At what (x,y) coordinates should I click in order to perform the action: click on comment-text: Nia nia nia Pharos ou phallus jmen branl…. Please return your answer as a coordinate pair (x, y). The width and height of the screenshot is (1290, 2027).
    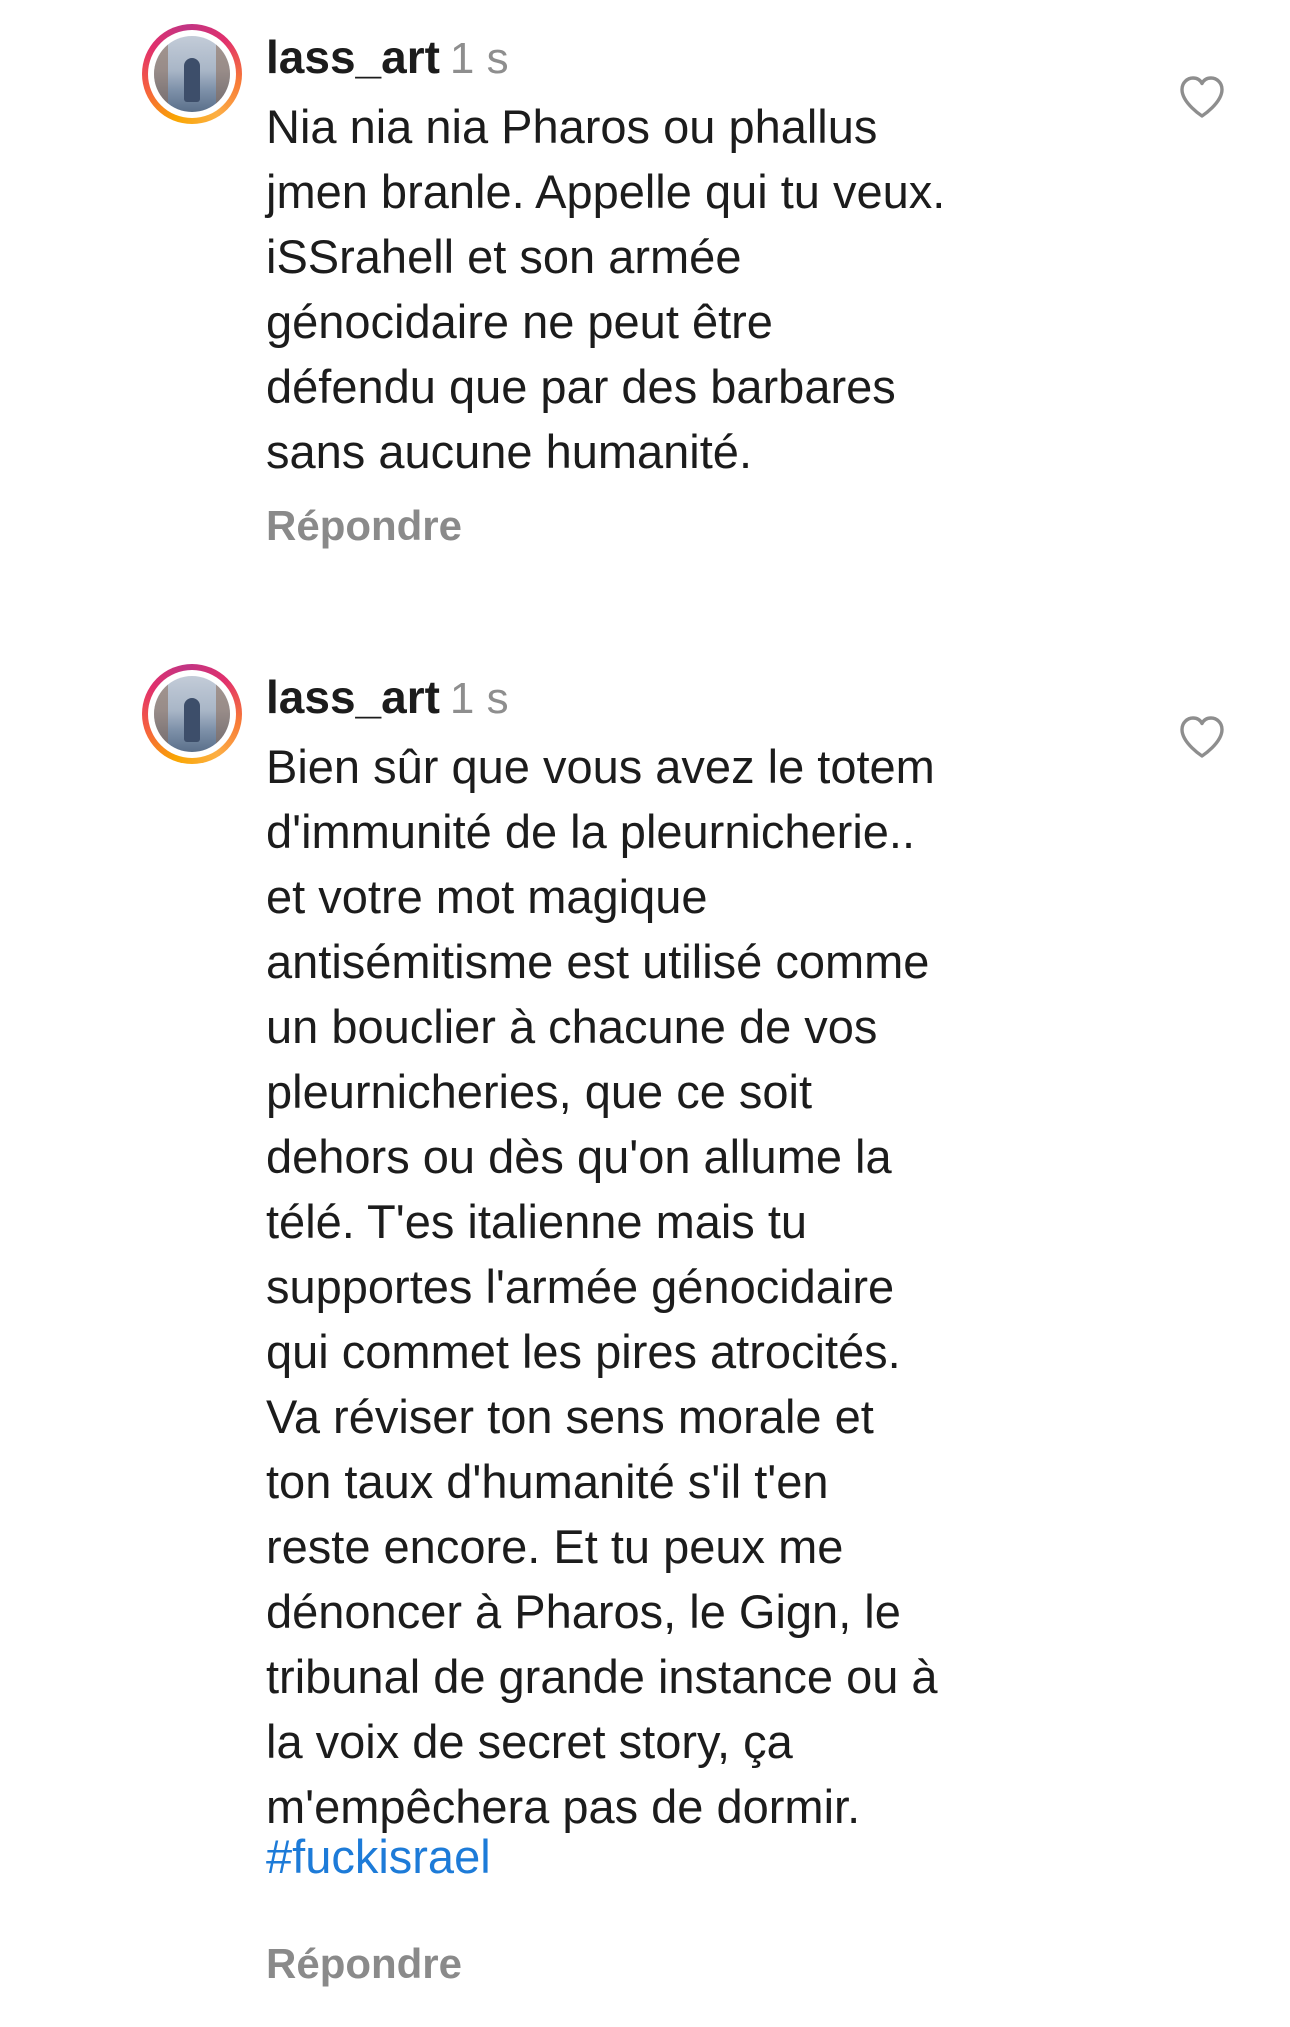
    Looking at the image, I should click on (606, 289).